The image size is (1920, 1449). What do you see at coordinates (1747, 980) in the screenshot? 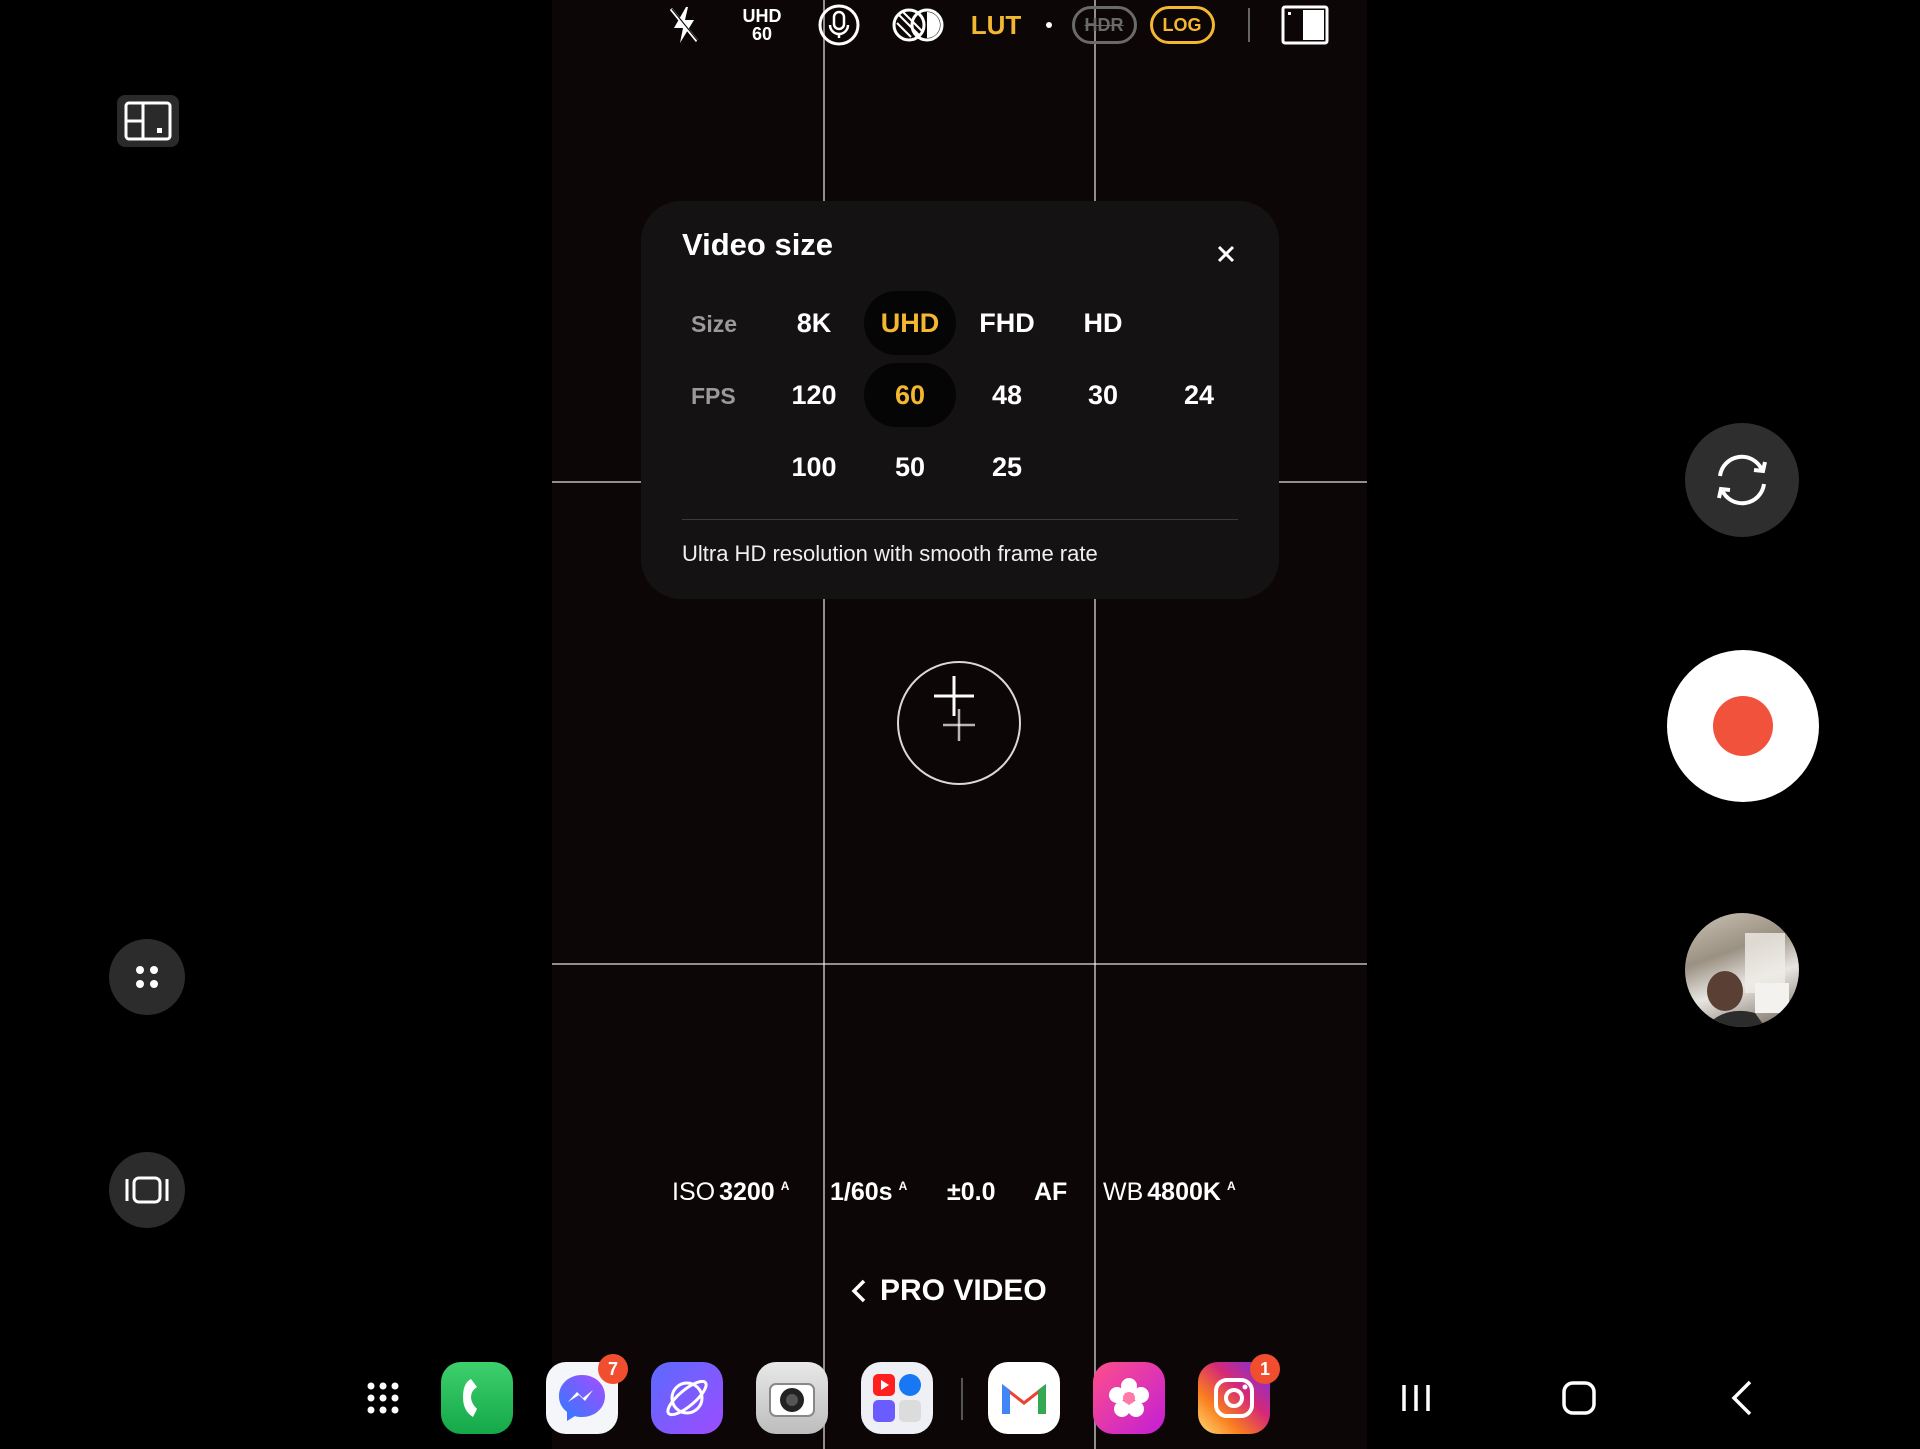
I see `gallery-photo-icon` at bounding box center [1747, 980].